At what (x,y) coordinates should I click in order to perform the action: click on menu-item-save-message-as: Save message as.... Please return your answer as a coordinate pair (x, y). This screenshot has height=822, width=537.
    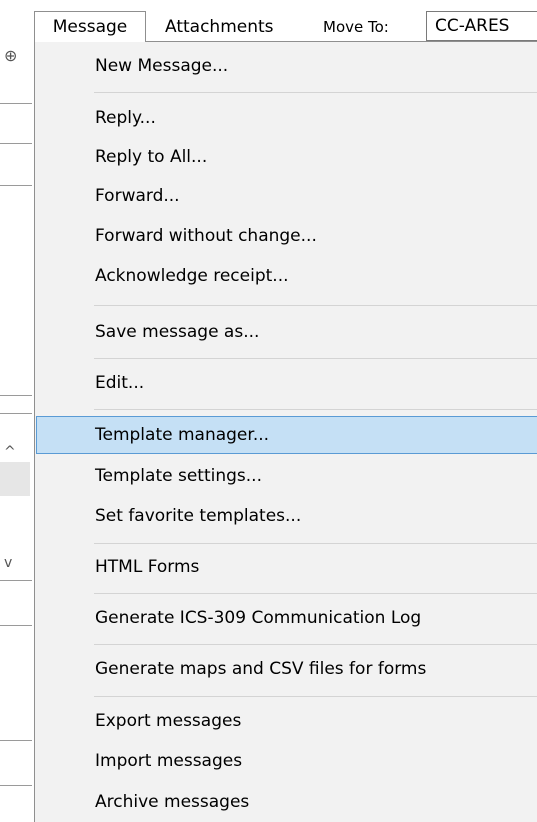
    Looking at the image, I should click on (286, 333).